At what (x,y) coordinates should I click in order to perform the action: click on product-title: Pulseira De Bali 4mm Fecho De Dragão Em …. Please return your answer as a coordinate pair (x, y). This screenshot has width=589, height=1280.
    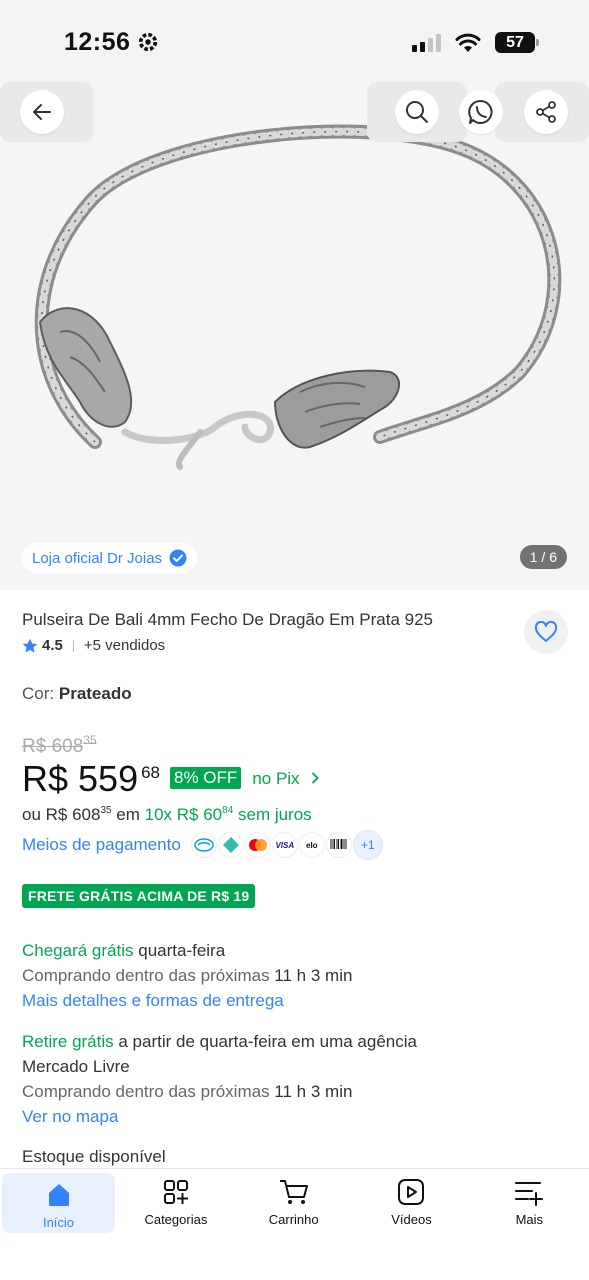
    Looking at the image, I should click on (228, 619).